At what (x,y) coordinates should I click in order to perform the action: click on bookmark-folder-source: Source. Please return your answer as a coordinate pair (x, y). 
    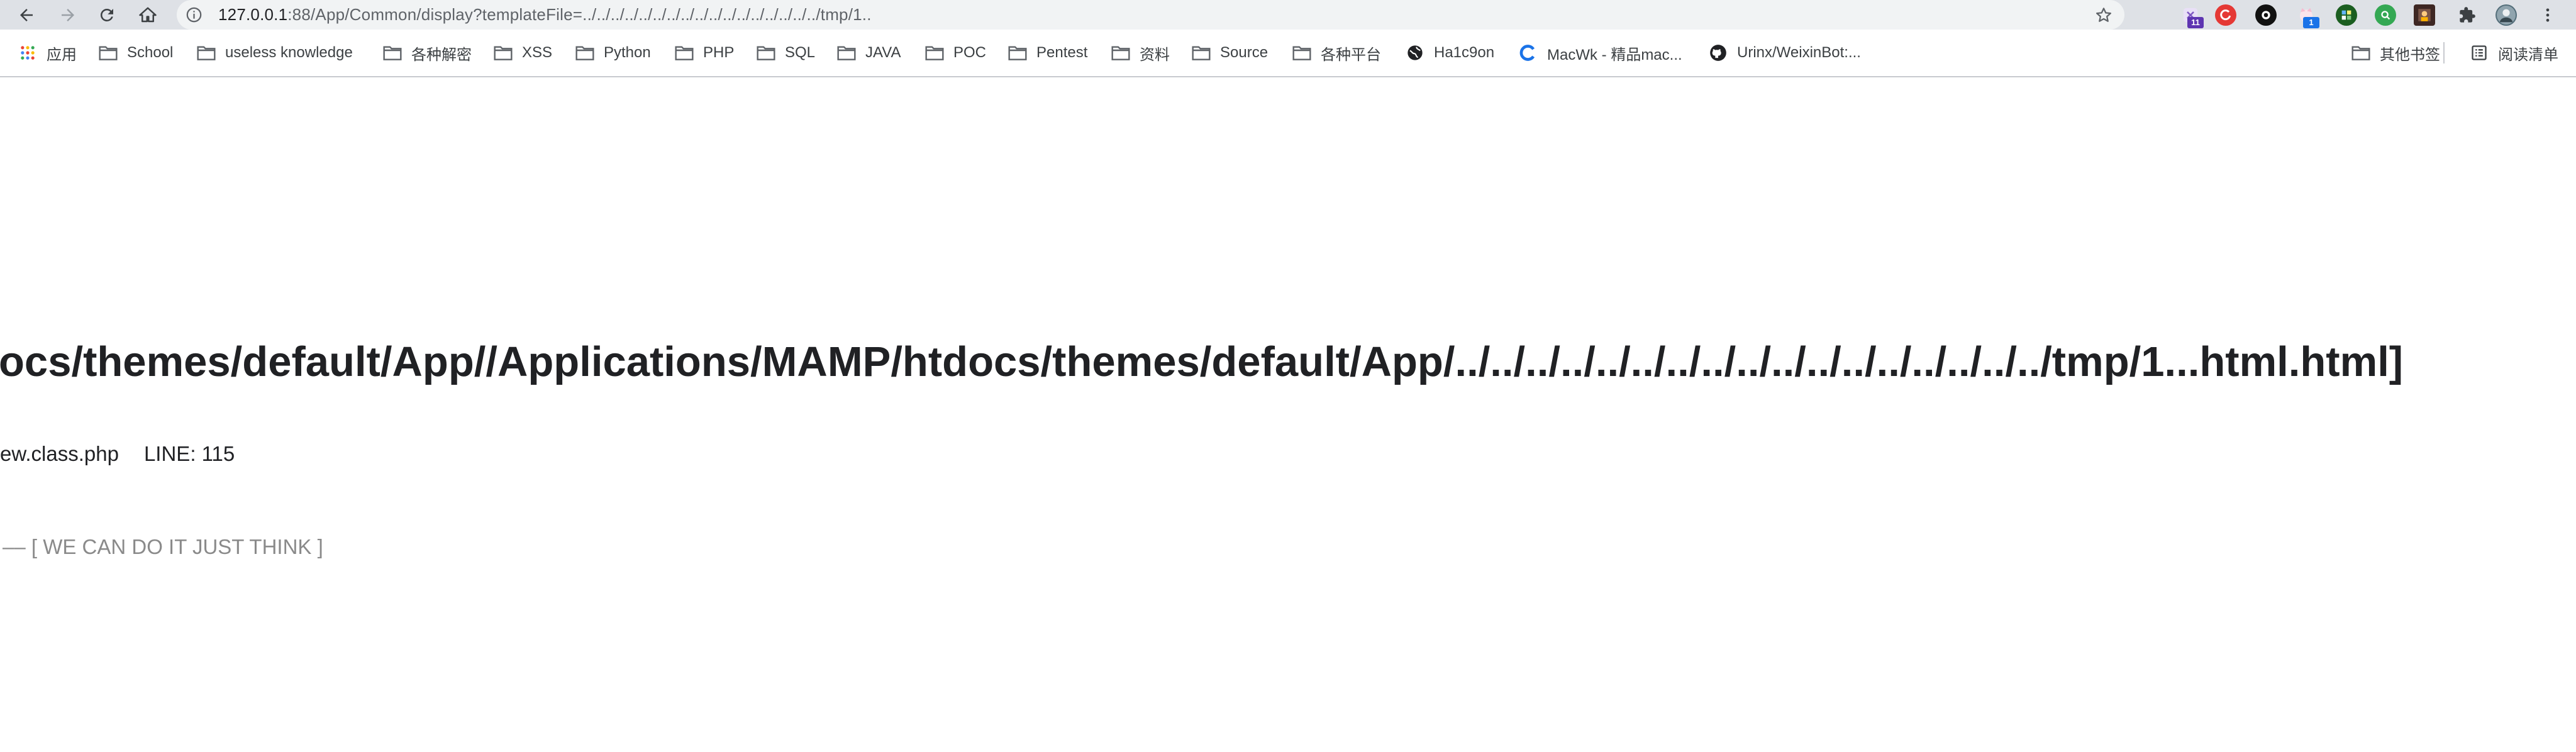
    Looking at the image, I should click on (1229, 53).